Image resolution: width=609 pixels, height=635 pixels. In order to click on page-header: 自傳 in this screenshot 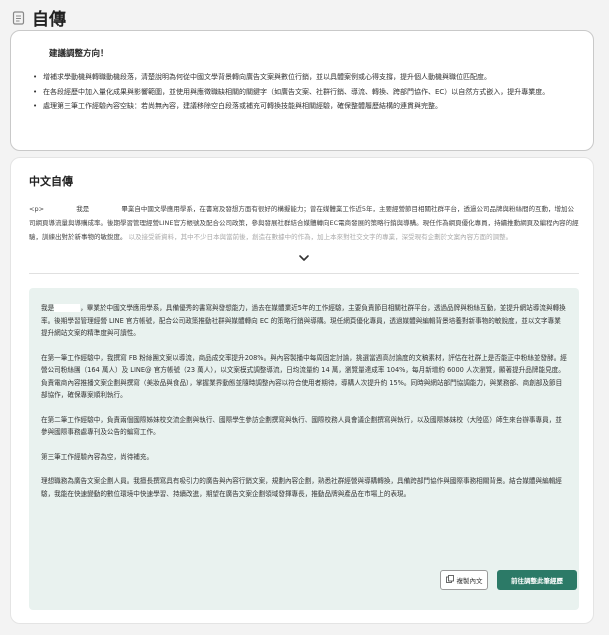, I will do `click(39, 18)`.